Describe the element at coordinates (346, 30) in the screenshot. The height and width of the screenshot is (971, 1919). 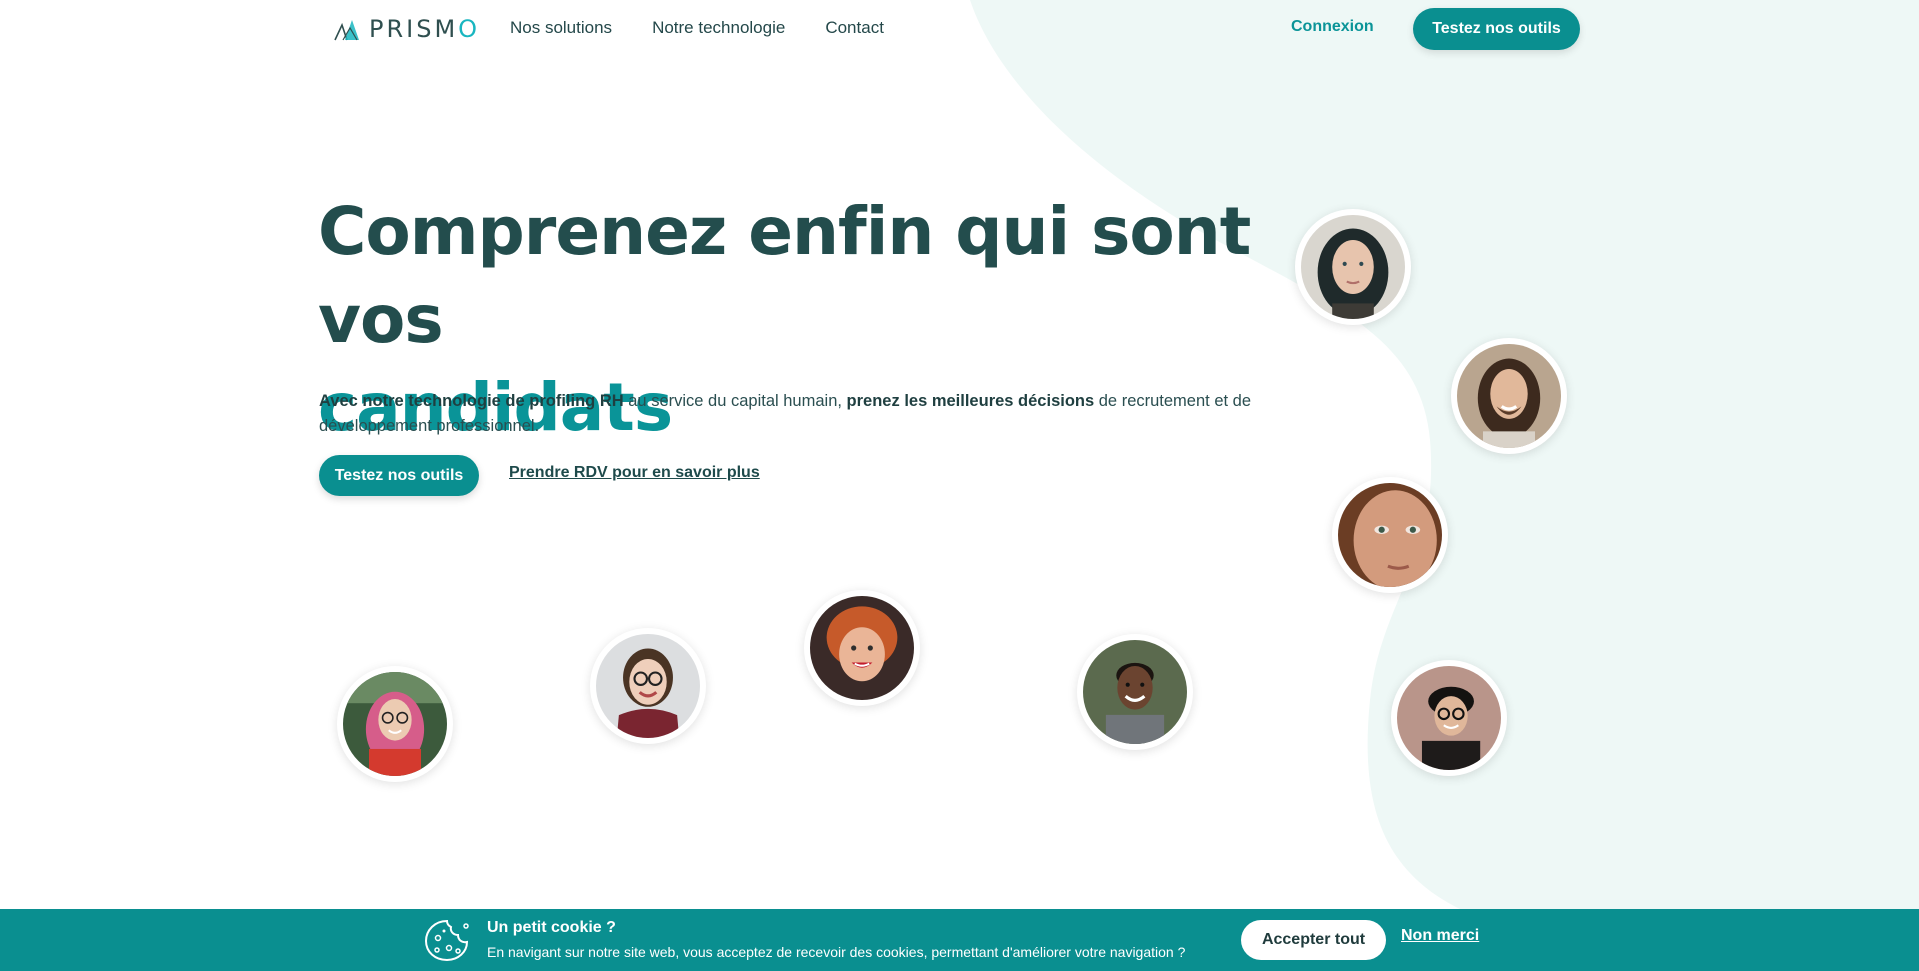
I see `prism-logo-icon` at that location.